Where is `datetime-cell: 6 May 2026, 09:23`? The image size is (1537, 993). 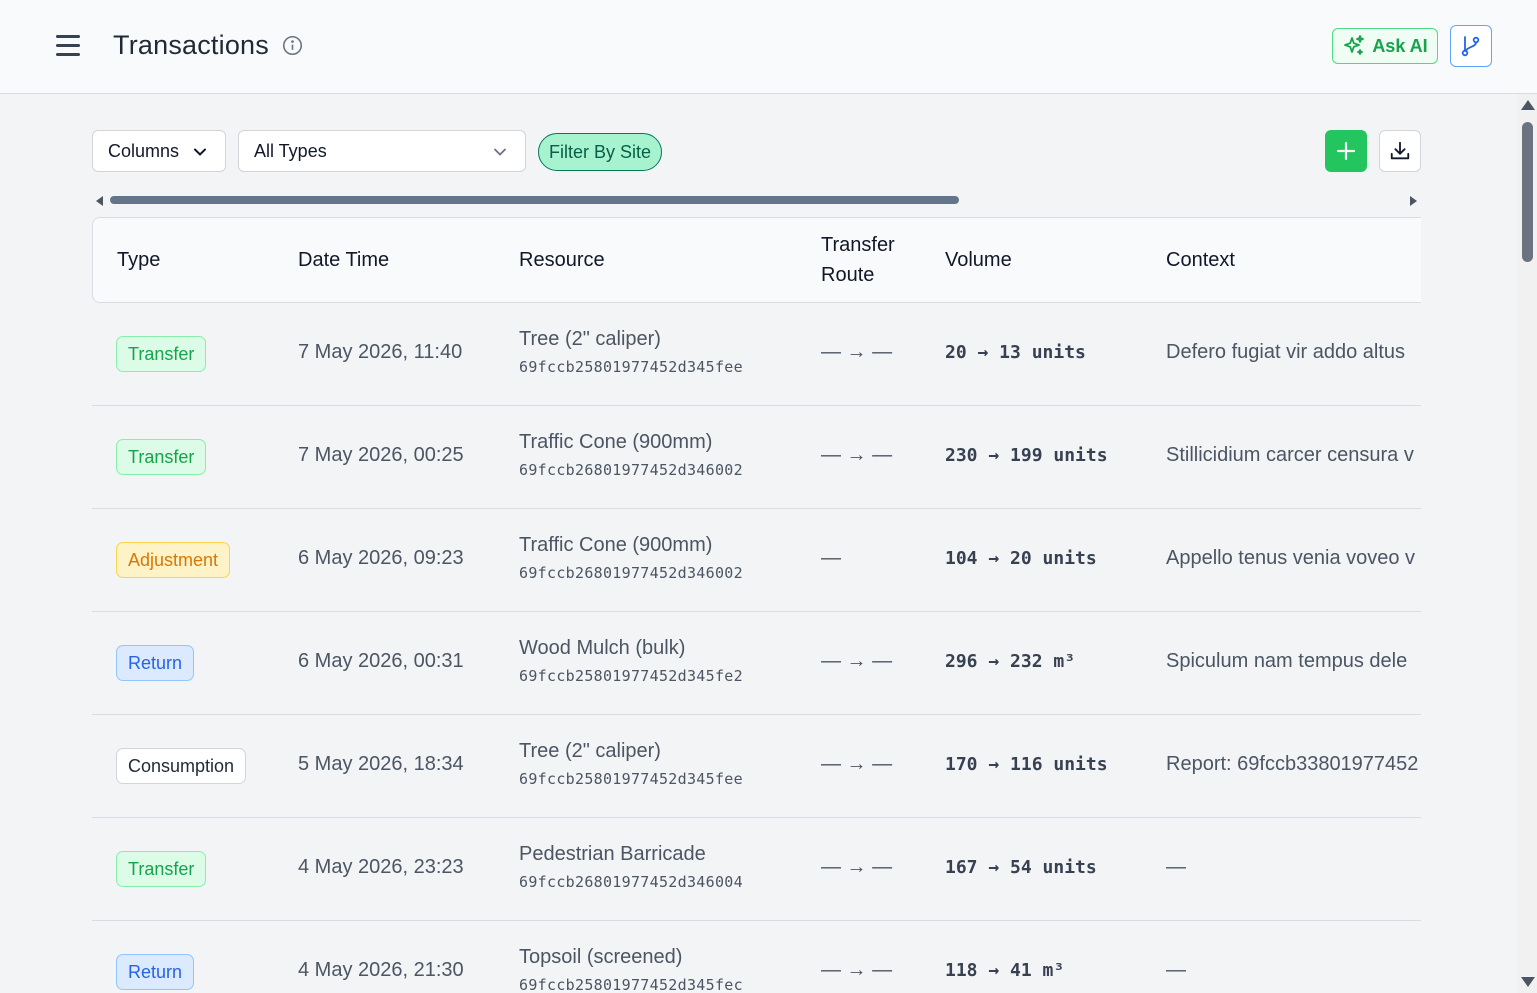 datetime-cell: 6 May 2026, 09:23 is located at coordinates (381, 558).